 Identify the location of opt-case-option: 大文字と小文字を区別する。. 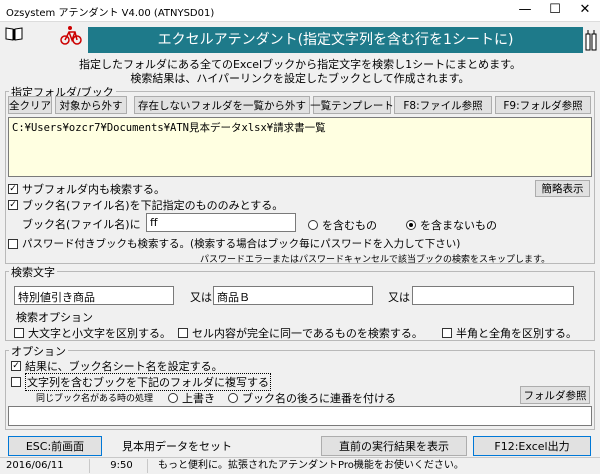
(92, 333).